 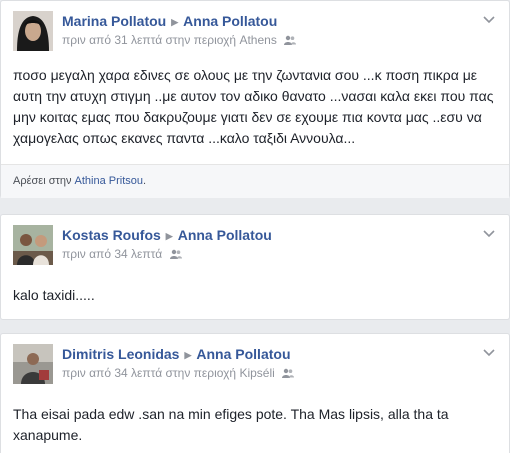 I want to click on location-link: Athens, so click(x=257, y=40).